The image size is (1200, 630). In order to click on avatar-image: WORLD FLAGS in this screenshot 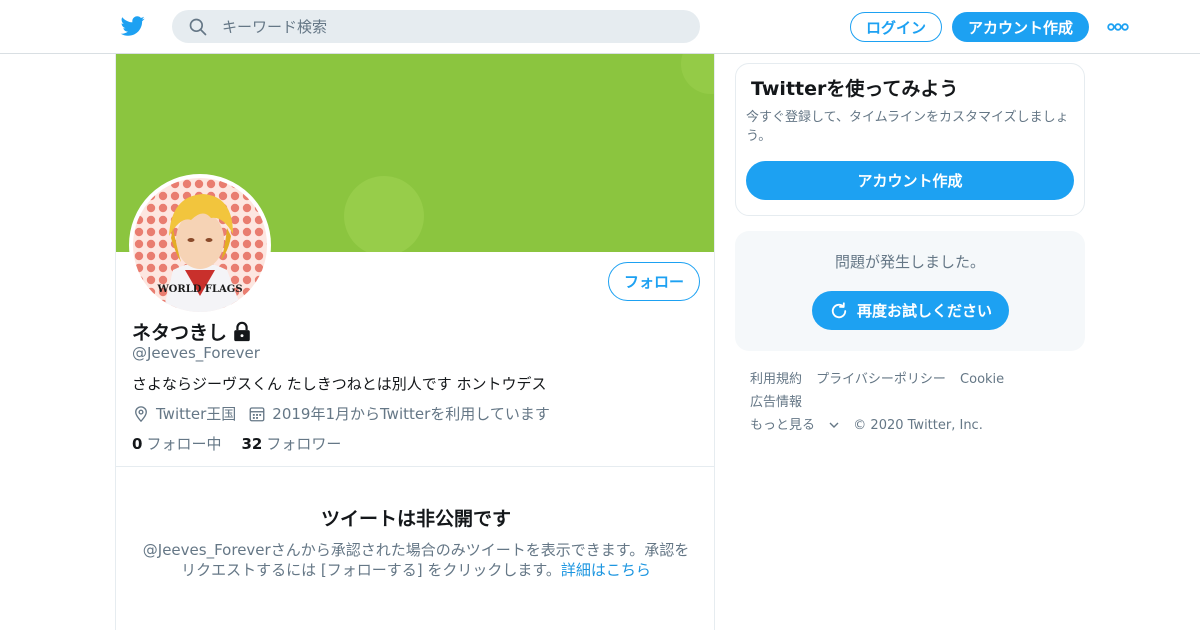, I will do `click(200, 245)`.